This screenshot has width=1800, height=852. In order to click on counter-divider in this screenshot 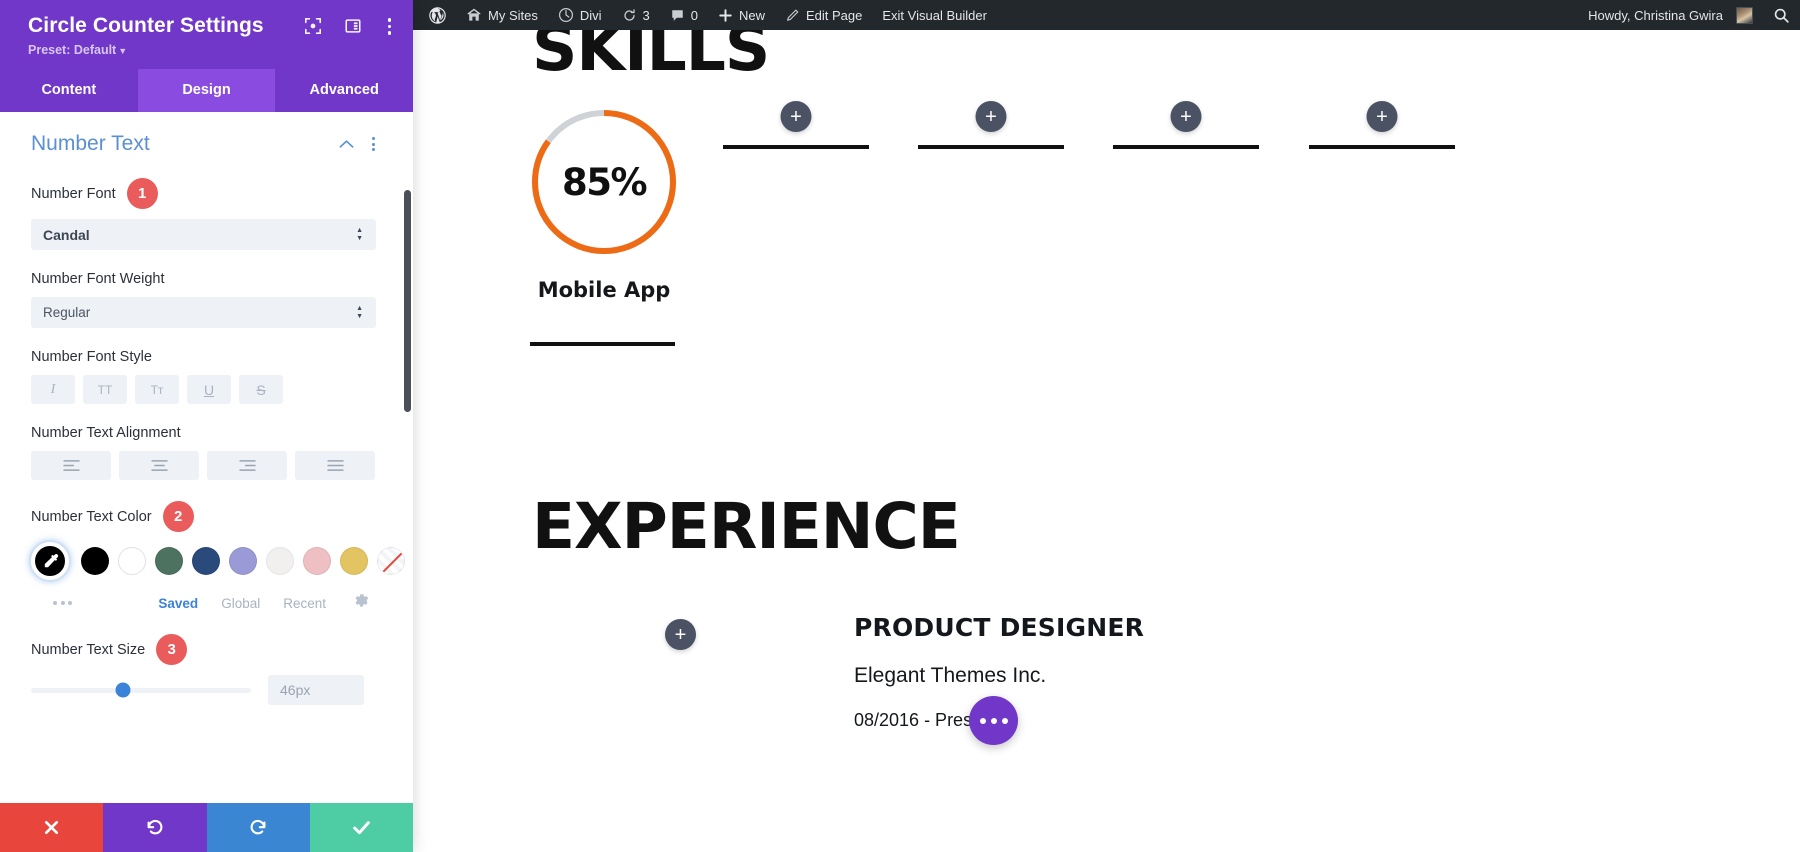, I will do `click(602, 344)`.